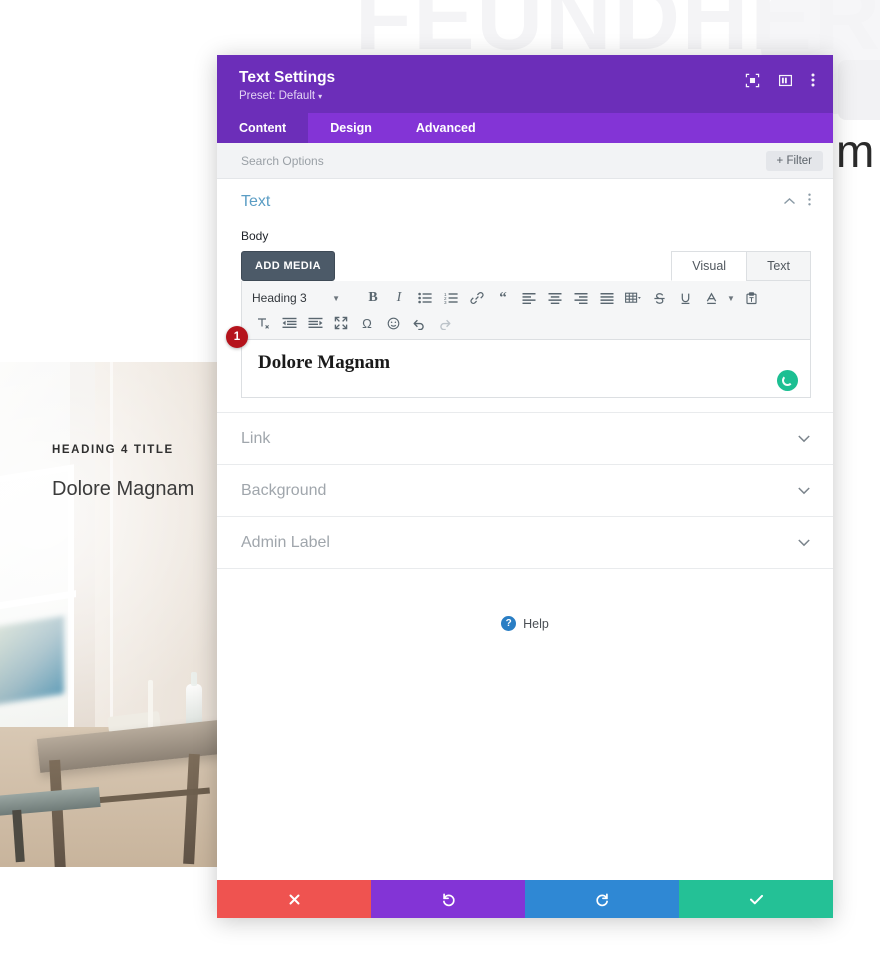 The height and width of the screenshot is (954, 880). Describe the element at coordinates (785, 80) in the screenshot. I see `layout-columns-icon` at that location.